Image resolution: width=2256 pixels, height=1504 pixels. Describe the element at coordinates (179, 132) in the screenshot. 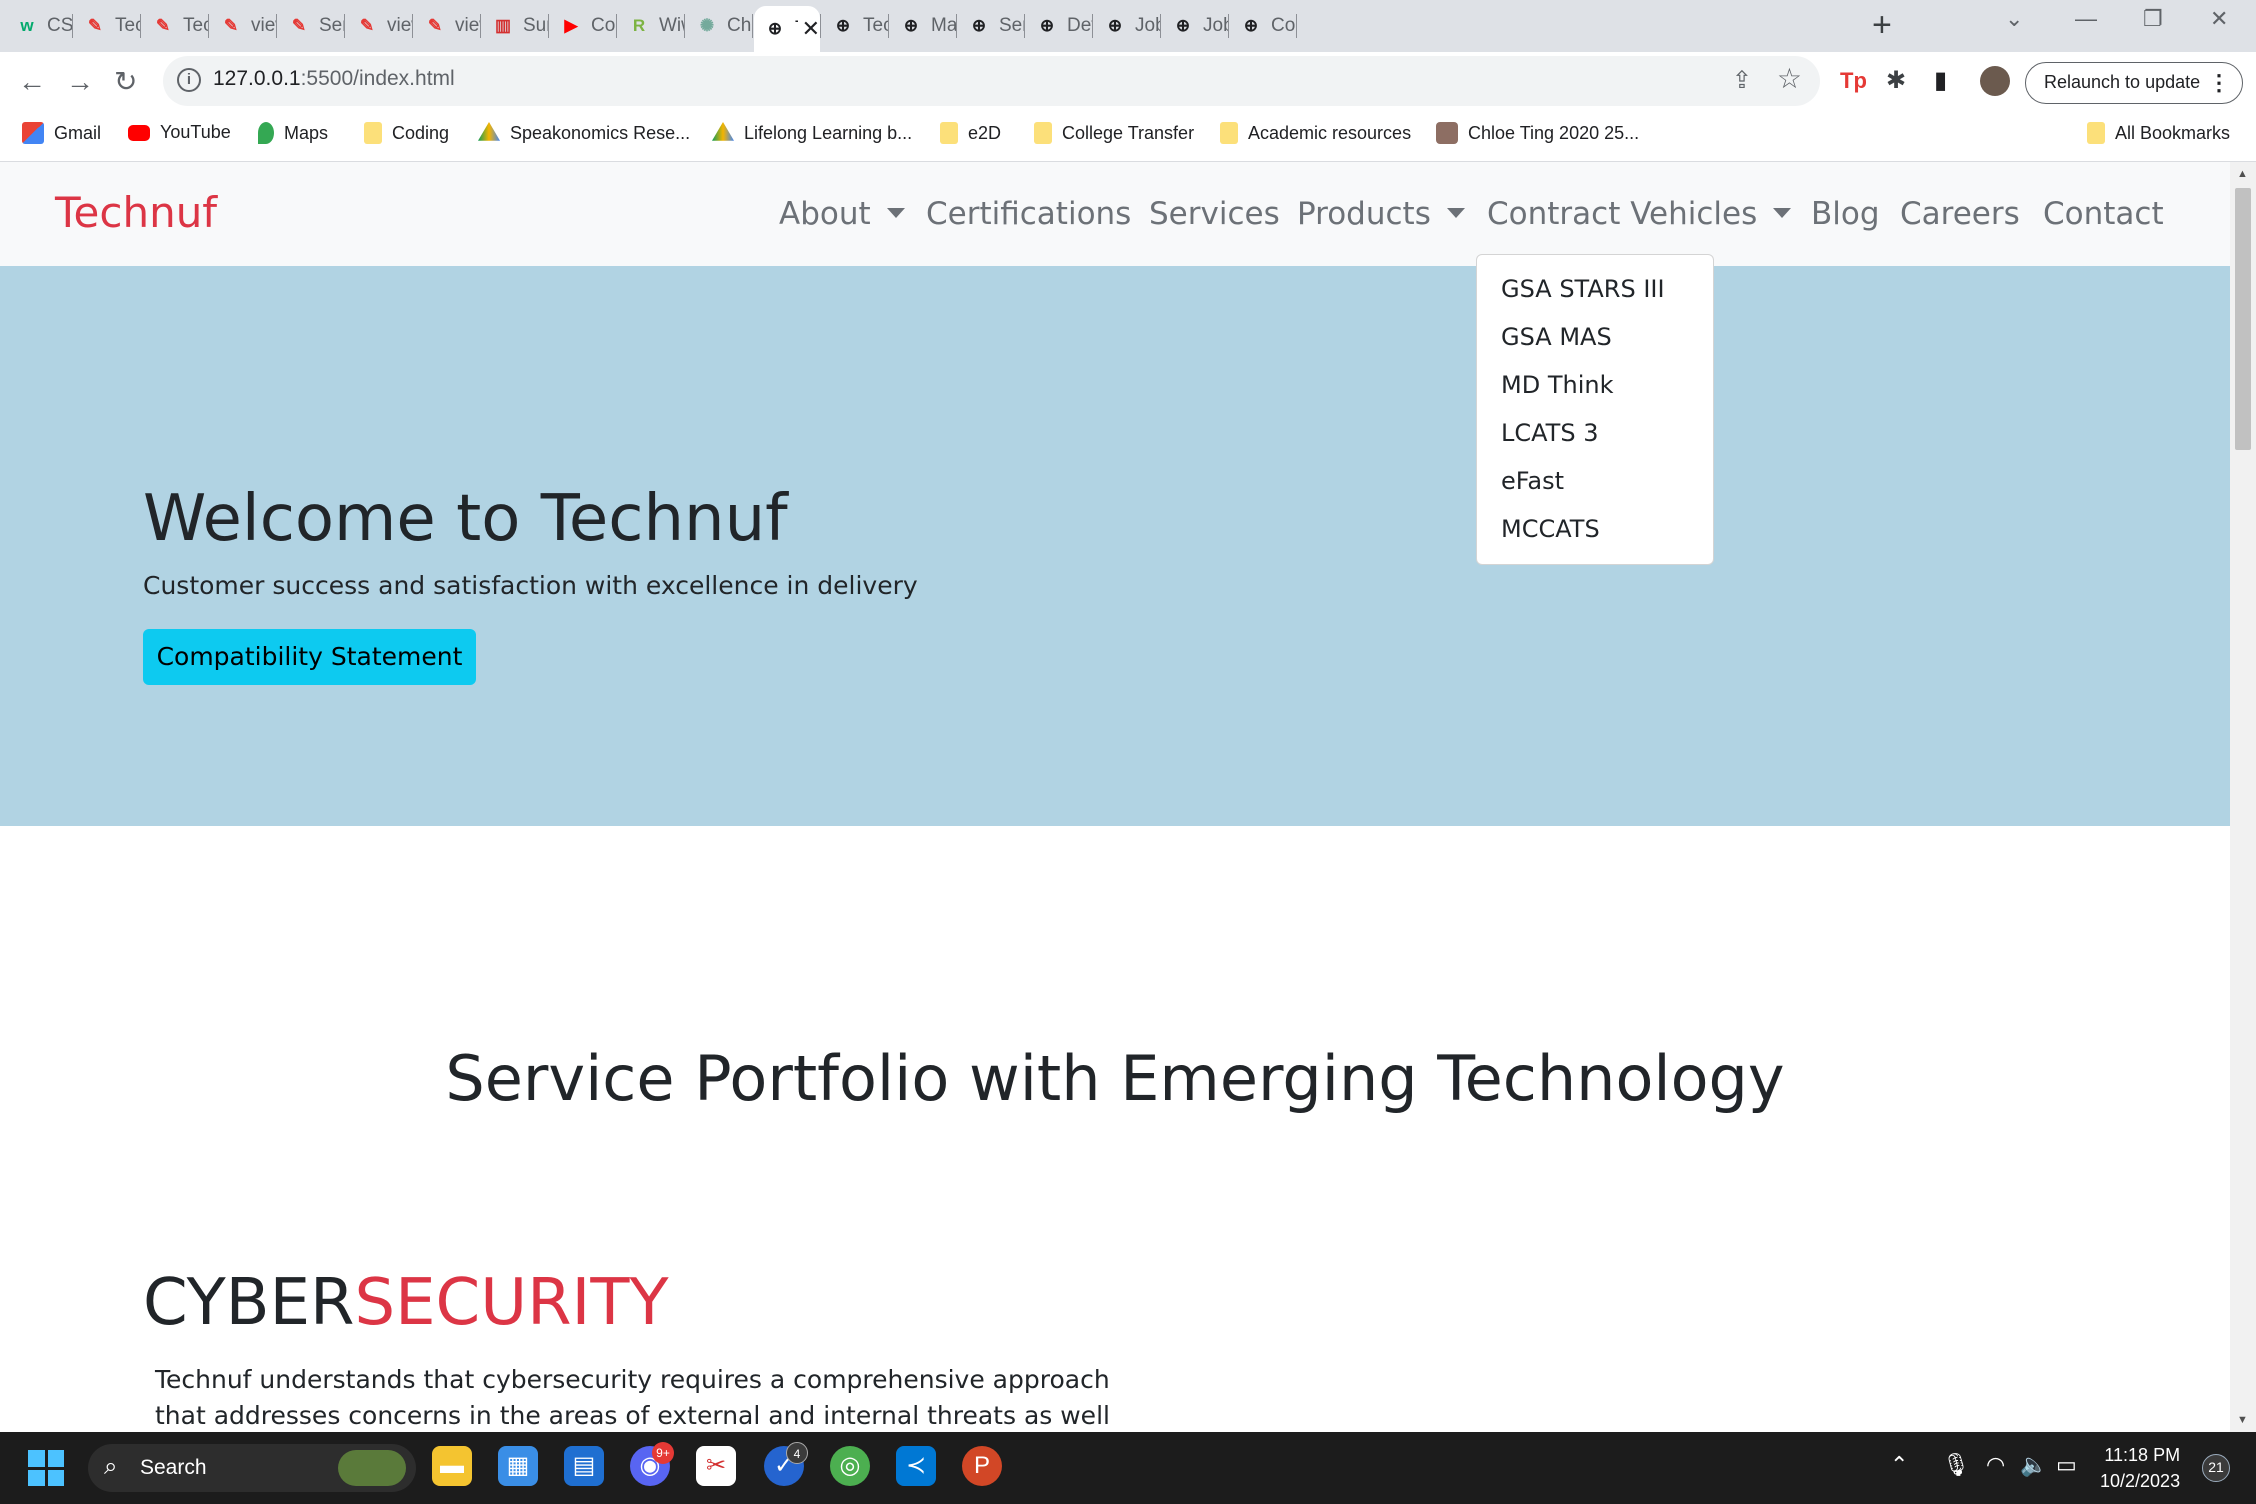

I see `bookmark-item: YouTube` at that location.